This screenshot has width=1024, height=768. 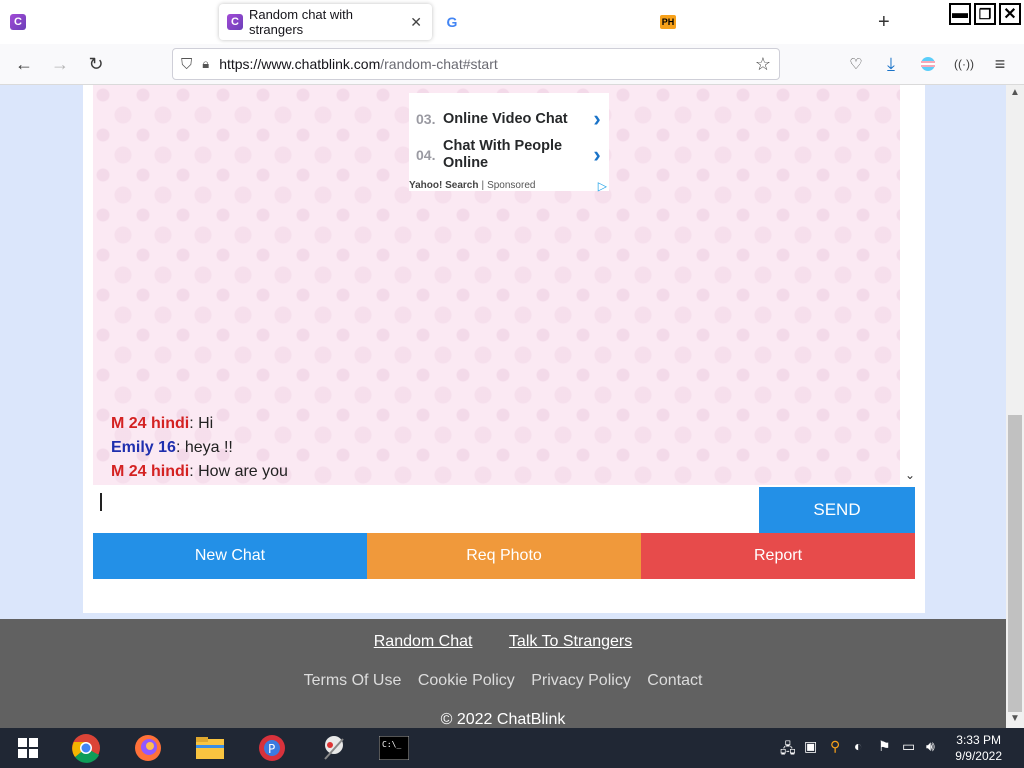 What do you see at coordinates (86, 748) in the screenshot?
I see `chrome-icon` at bounding box center [86, 748].